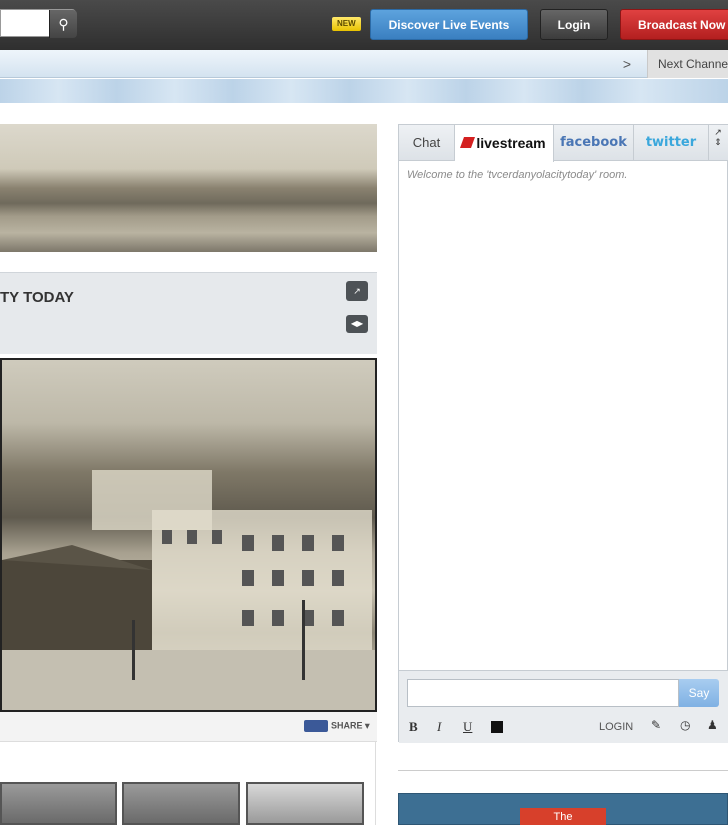  I want to click on next-channel-button: Next Channel, so click(687, 64).